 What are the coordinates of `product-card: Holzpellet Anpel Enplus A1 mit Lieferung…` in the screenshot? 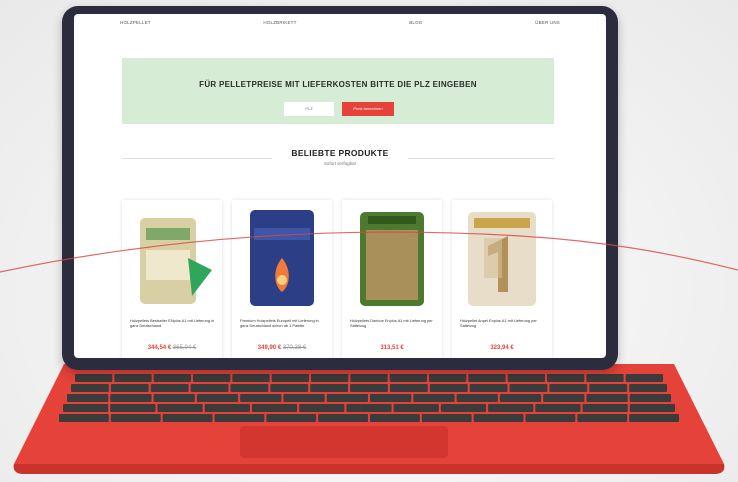 It's located at (502, 279).